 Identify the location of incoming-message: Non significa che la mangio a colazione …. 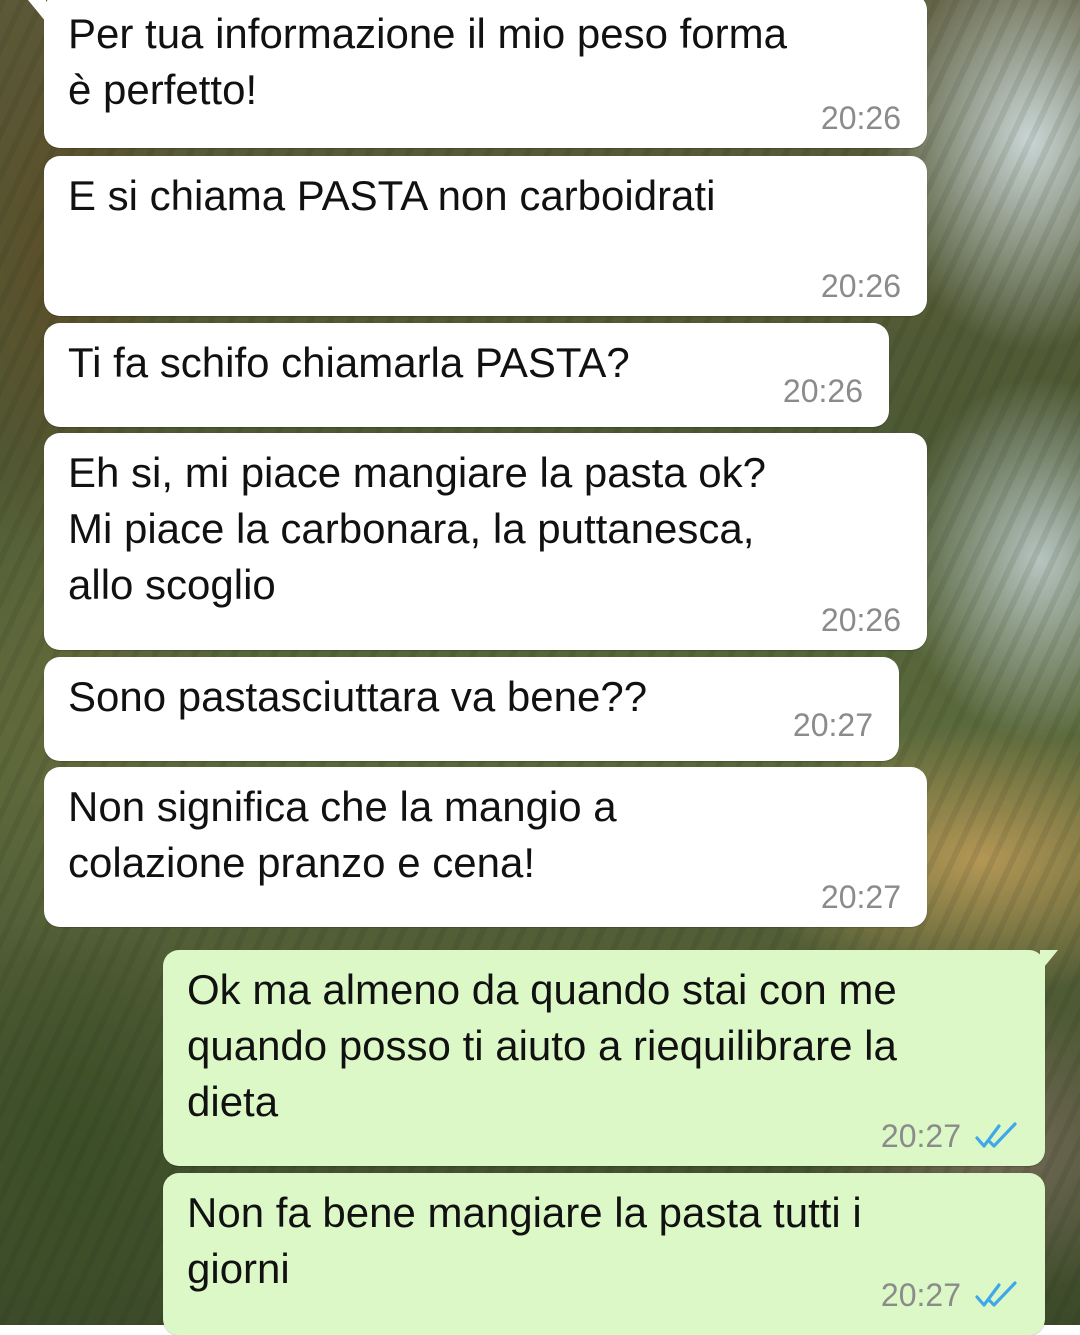
(485, 847).